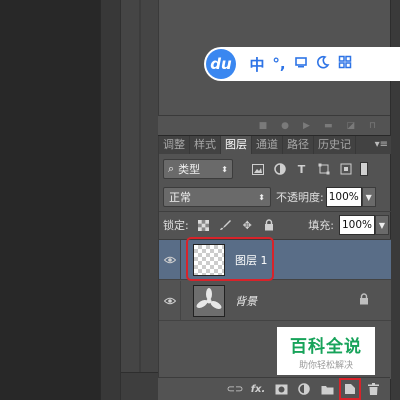 The height and width of the screenshot is (400, 400). What do you see at coordinates (176, 225) in the screenshot?
I see `lock-label: 锁定:` at bounding box center [176, 225].